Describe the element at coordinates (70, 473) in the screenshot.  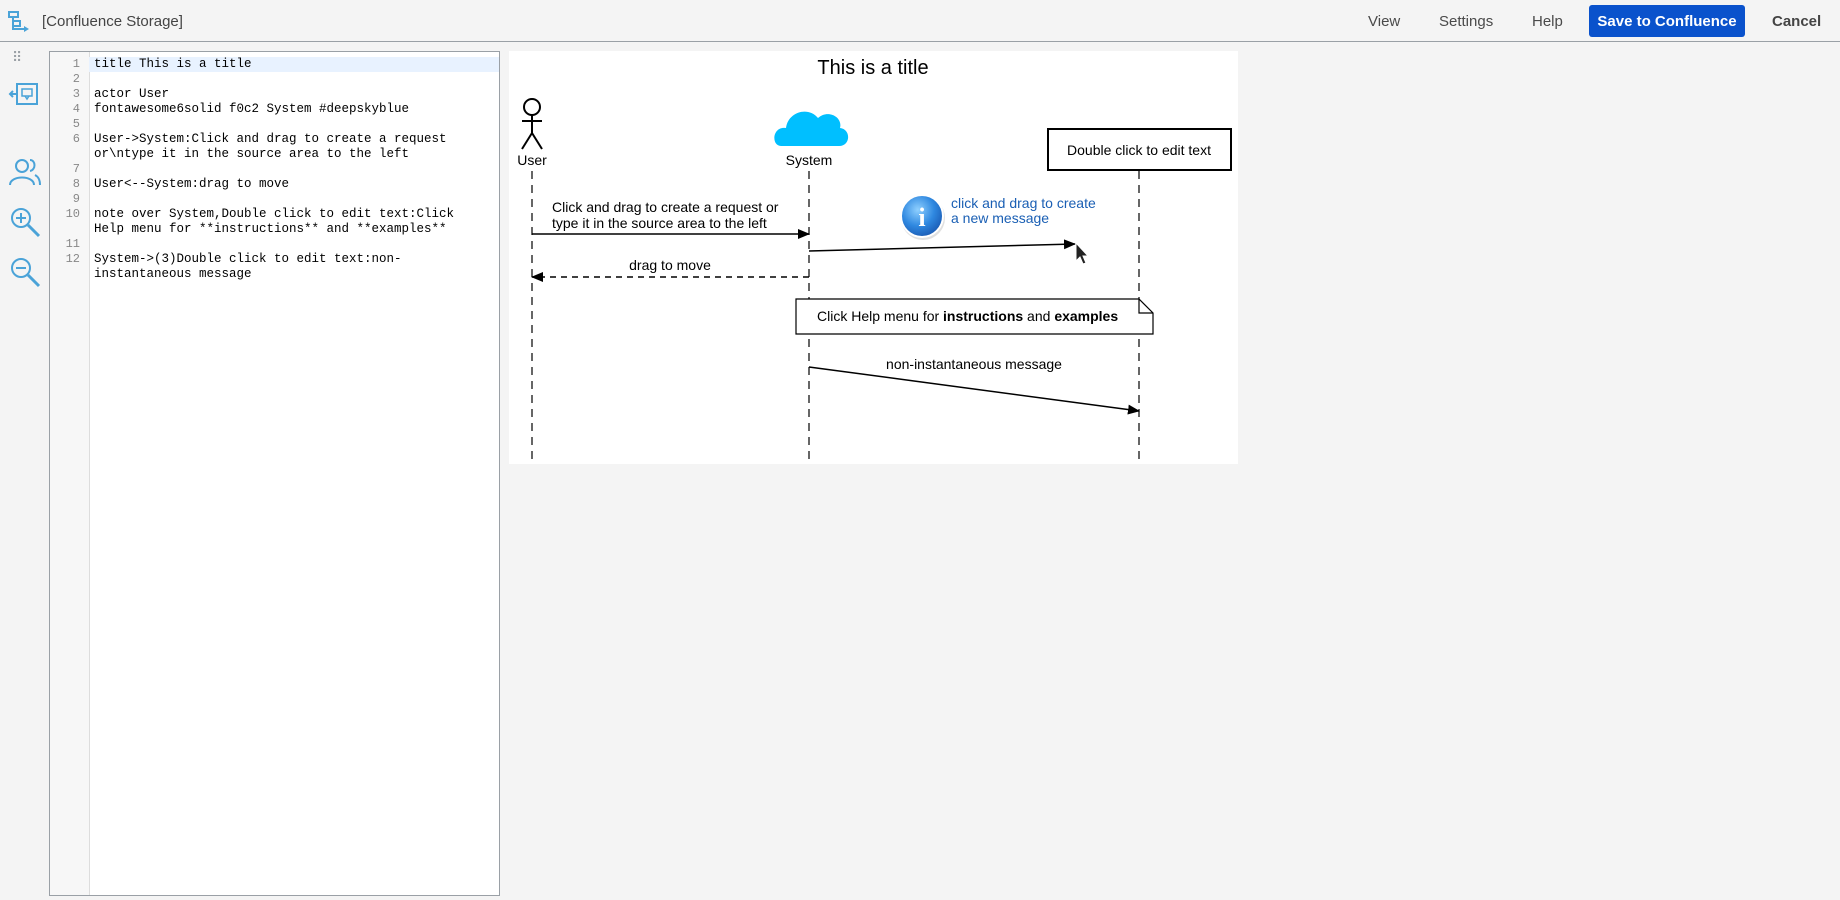
I see `line-number-gutter: 1 2 3 4 5 6 7 8 9 10 11 12` at that location.